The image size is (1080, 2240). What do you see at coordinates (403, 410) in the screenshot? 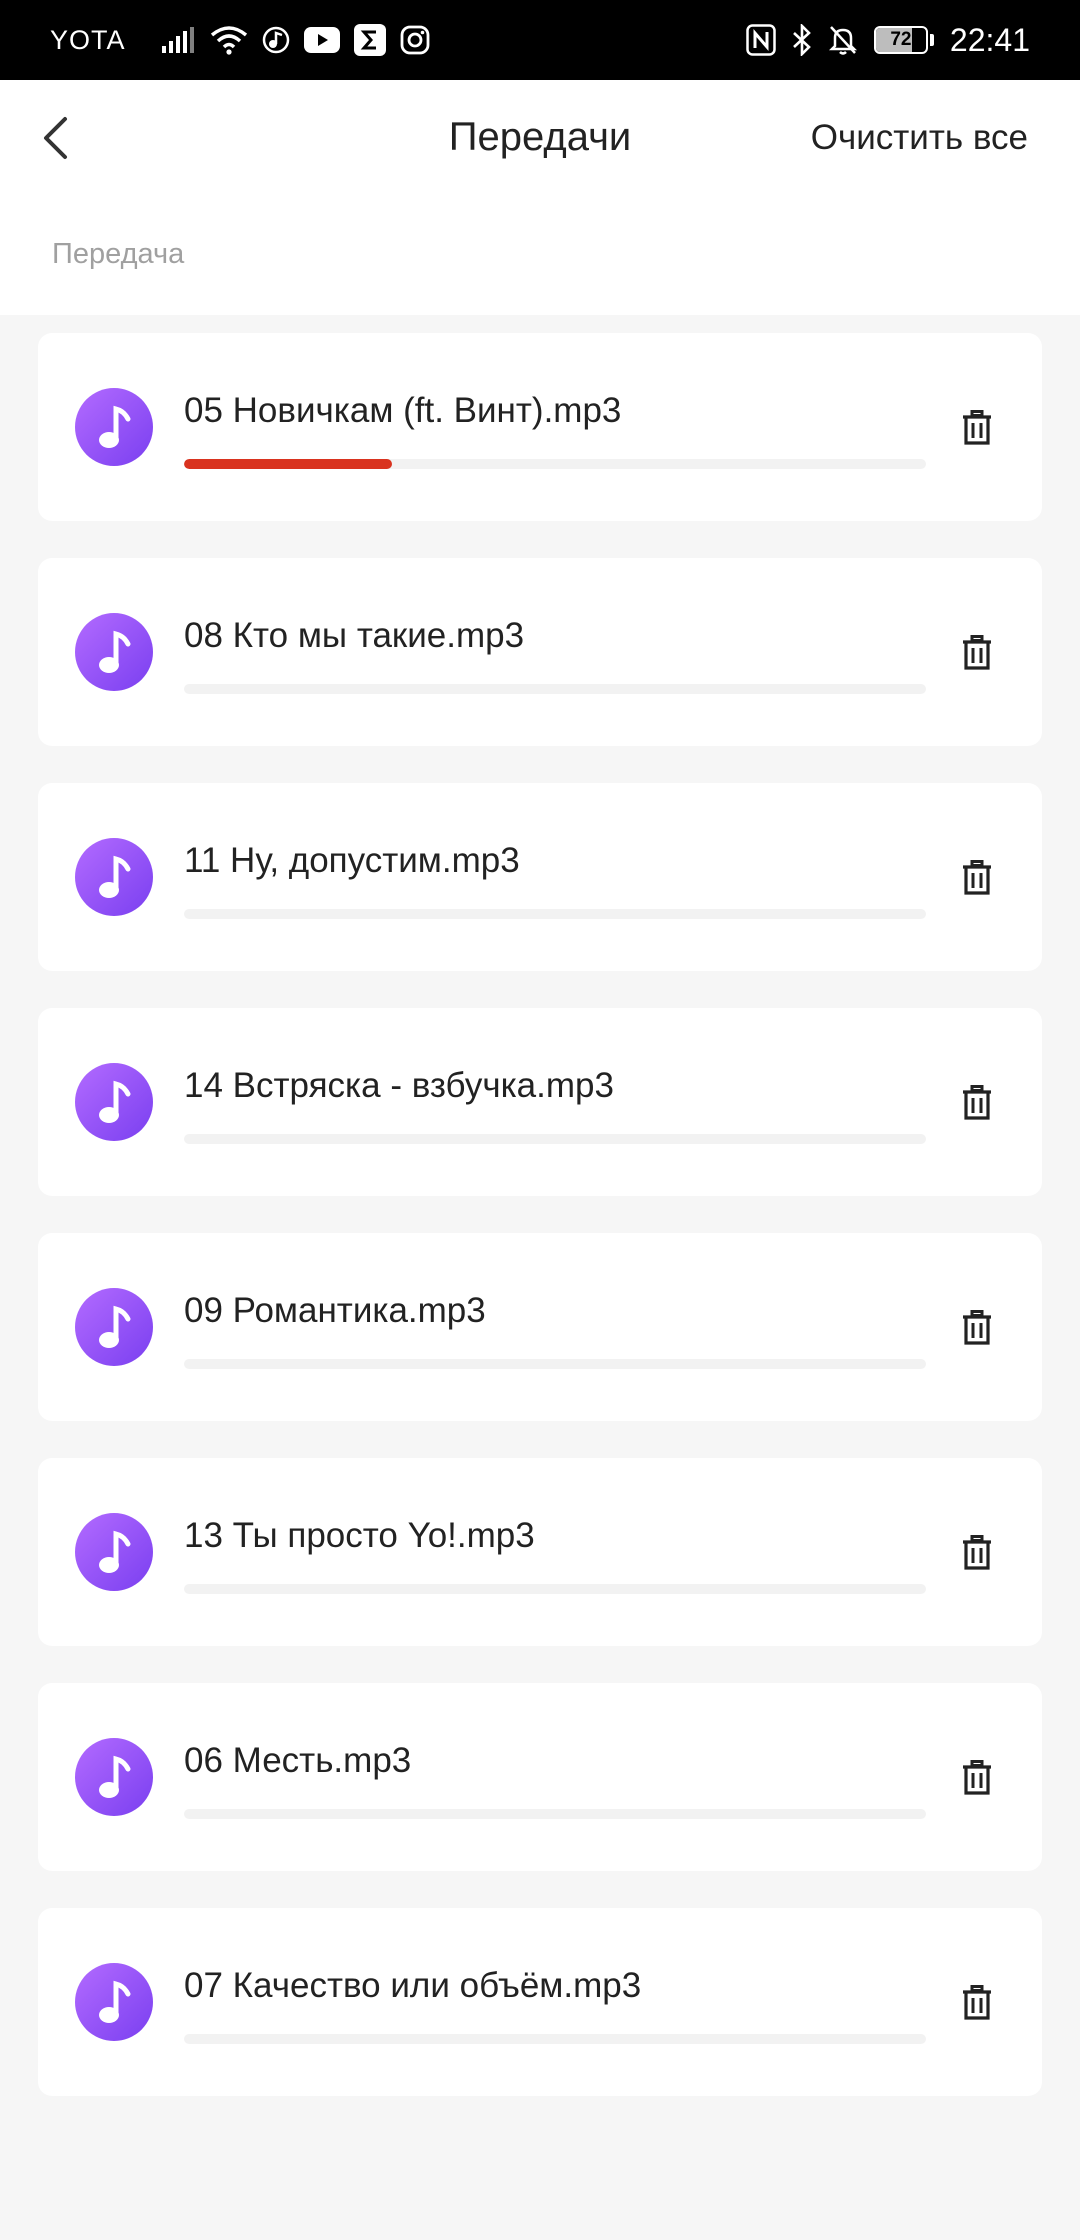
I see `file-name: 05 Новичкам (ft. Винт).mp3` at bounding box center [403, 410].